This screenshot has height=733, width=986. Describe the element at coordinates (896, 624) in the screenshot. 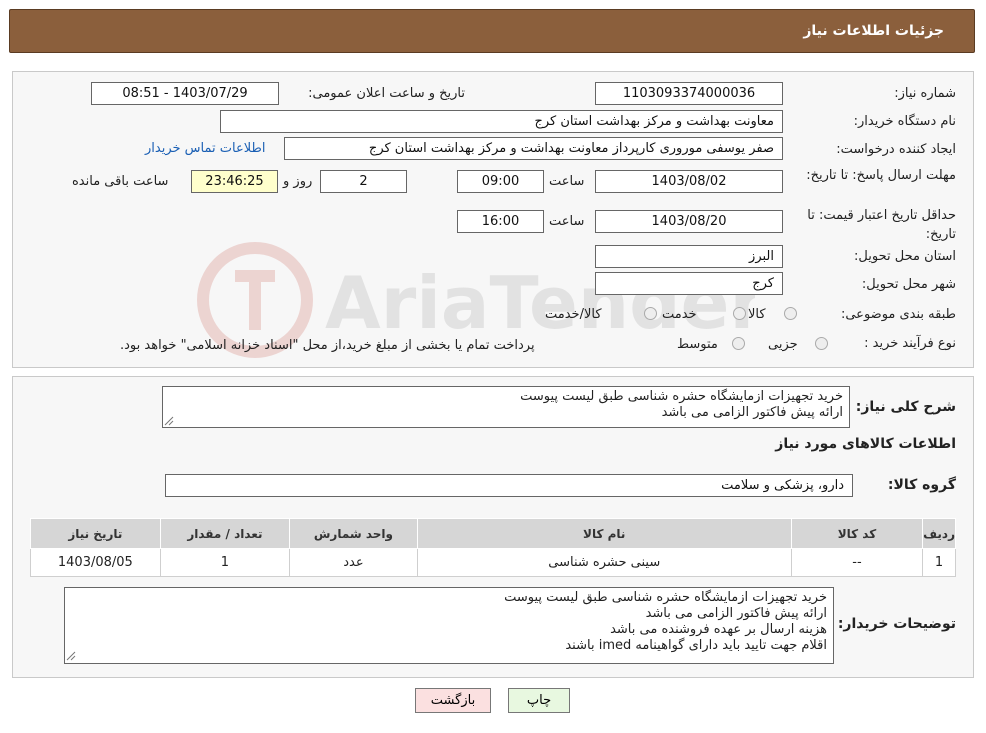

I see `buyer-notes-label: توضیحات خریدار:` at that location.